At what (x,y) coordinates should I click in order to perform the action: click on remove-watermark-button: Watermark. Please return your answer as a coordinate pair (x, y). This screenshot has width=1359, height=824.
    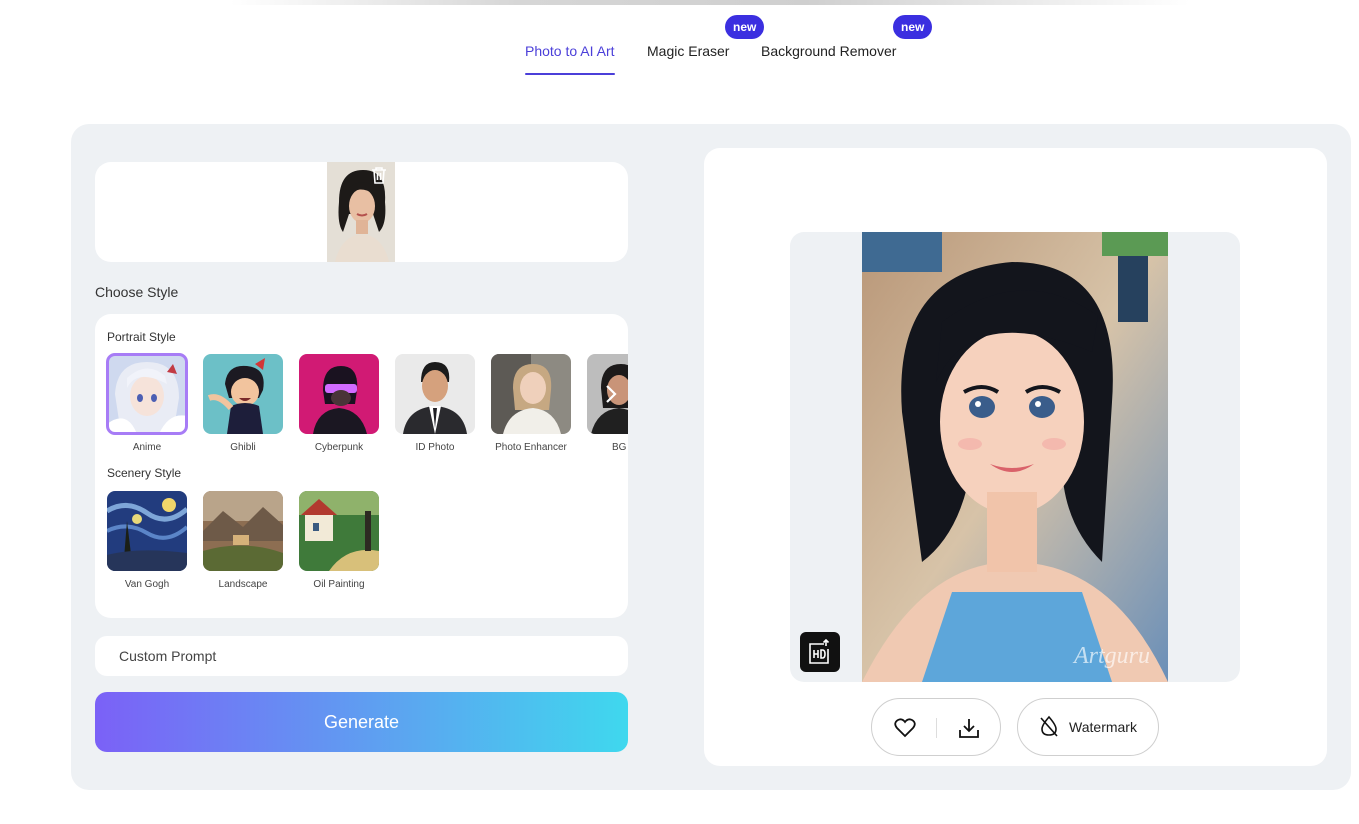
    Looking at the image, I should click on (1088, 727).